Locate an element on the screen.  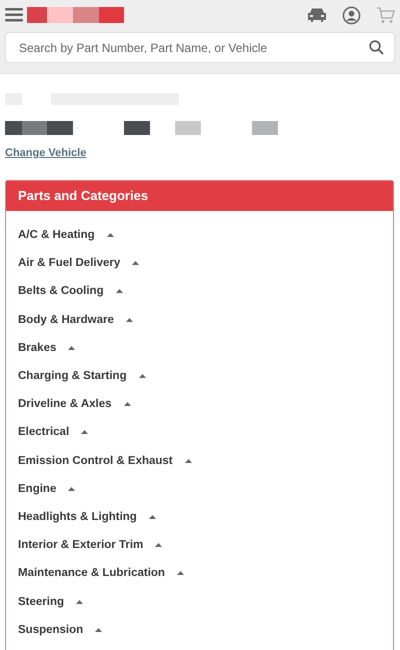
category-item: Electrical is located at coordinates (199, 432).